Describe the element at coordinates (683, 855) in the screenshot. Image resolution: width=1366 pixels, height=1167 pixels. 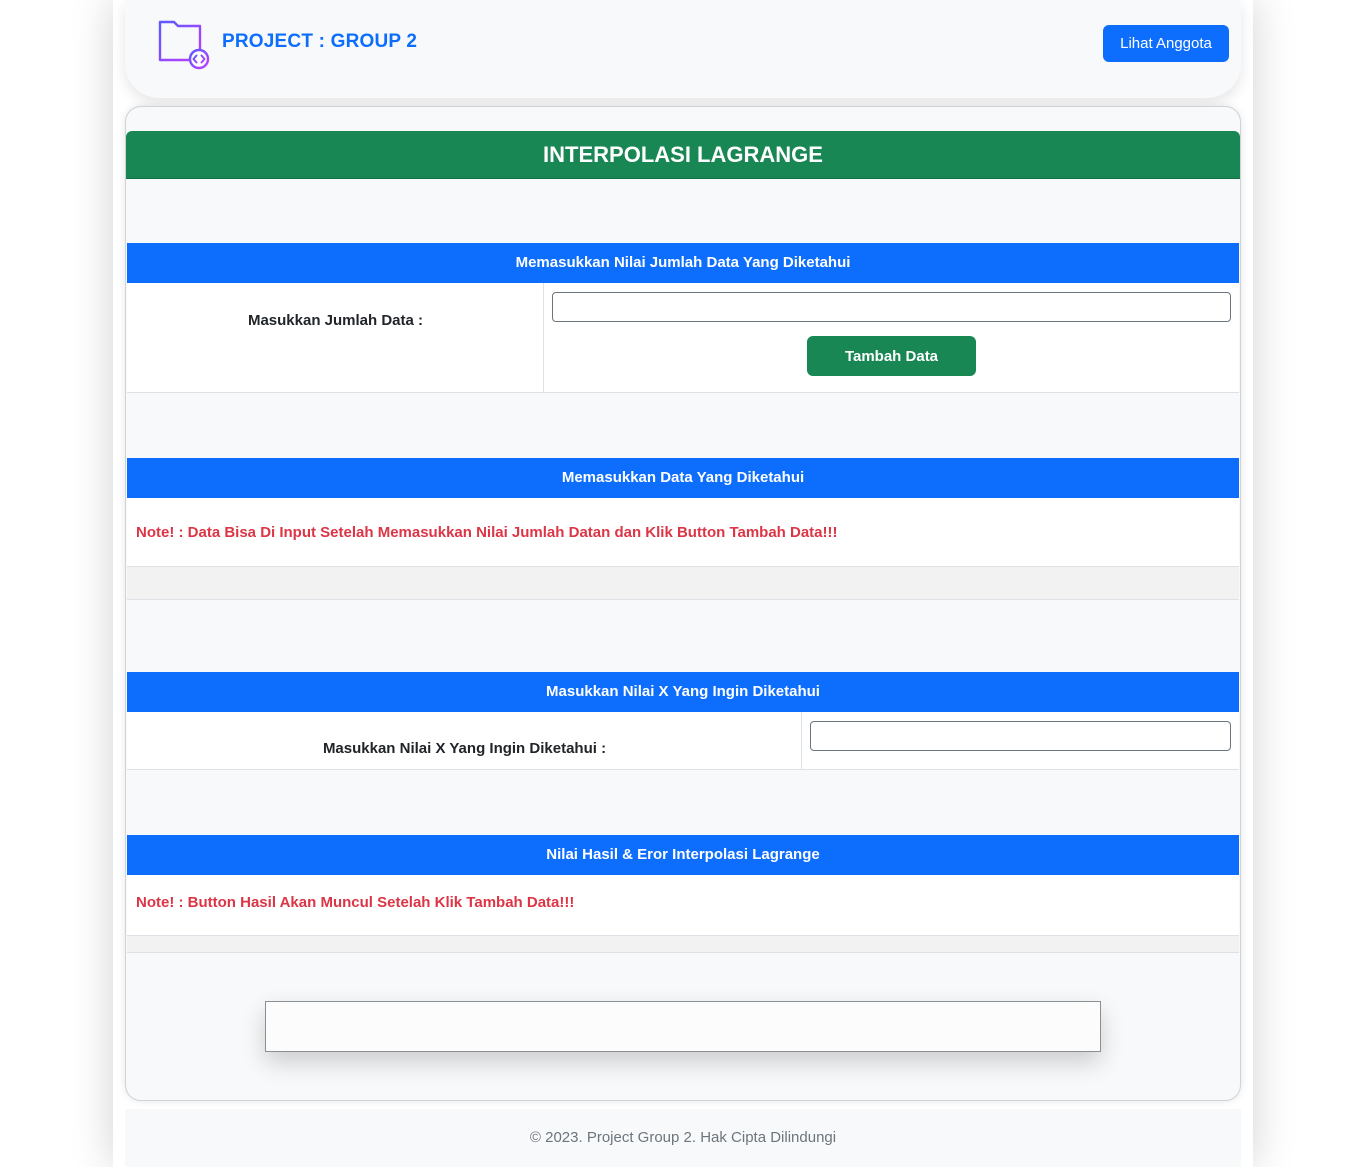
I see `section-result-heading: Nilai Hasil & Eror Interpolasi Lagrange` at that location.